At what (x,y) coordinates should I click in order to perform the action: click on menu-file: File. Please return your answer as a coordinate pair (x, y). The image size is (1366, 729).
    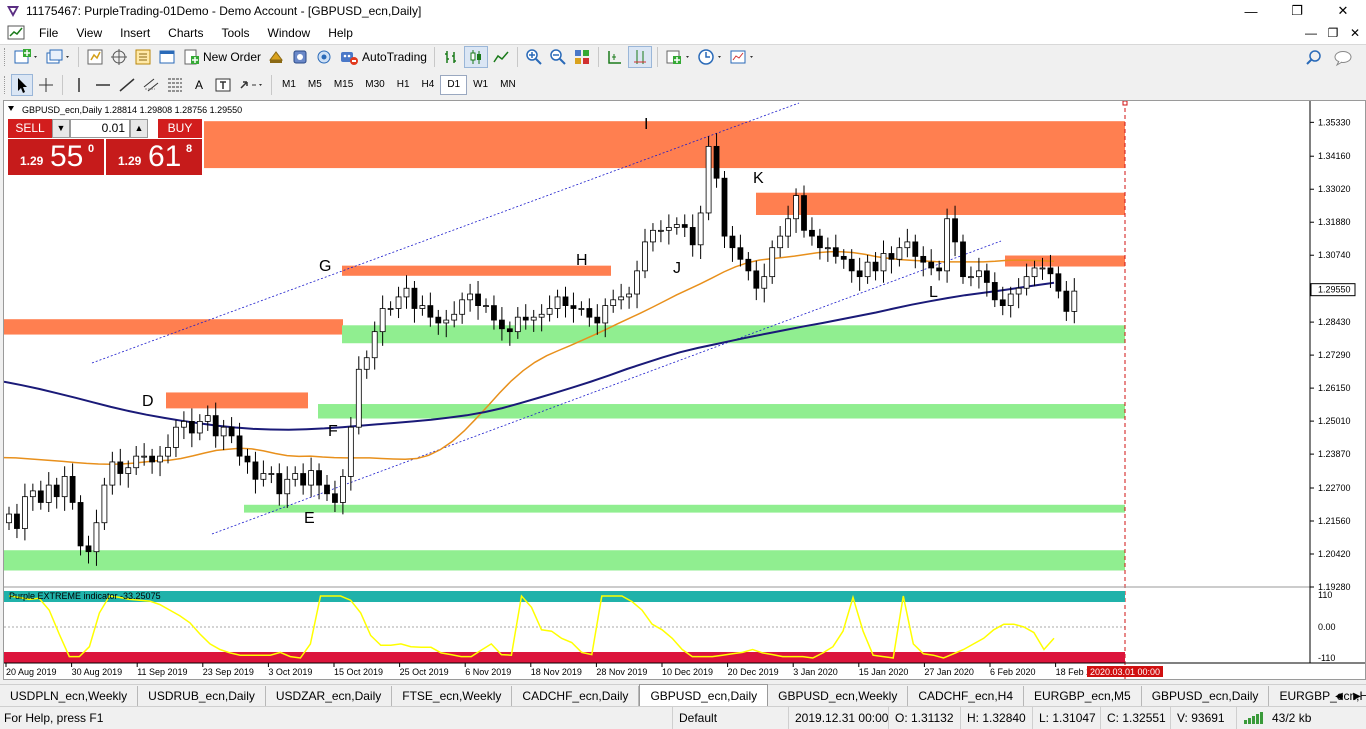
    Looking at the image, I should click on (48, 33).